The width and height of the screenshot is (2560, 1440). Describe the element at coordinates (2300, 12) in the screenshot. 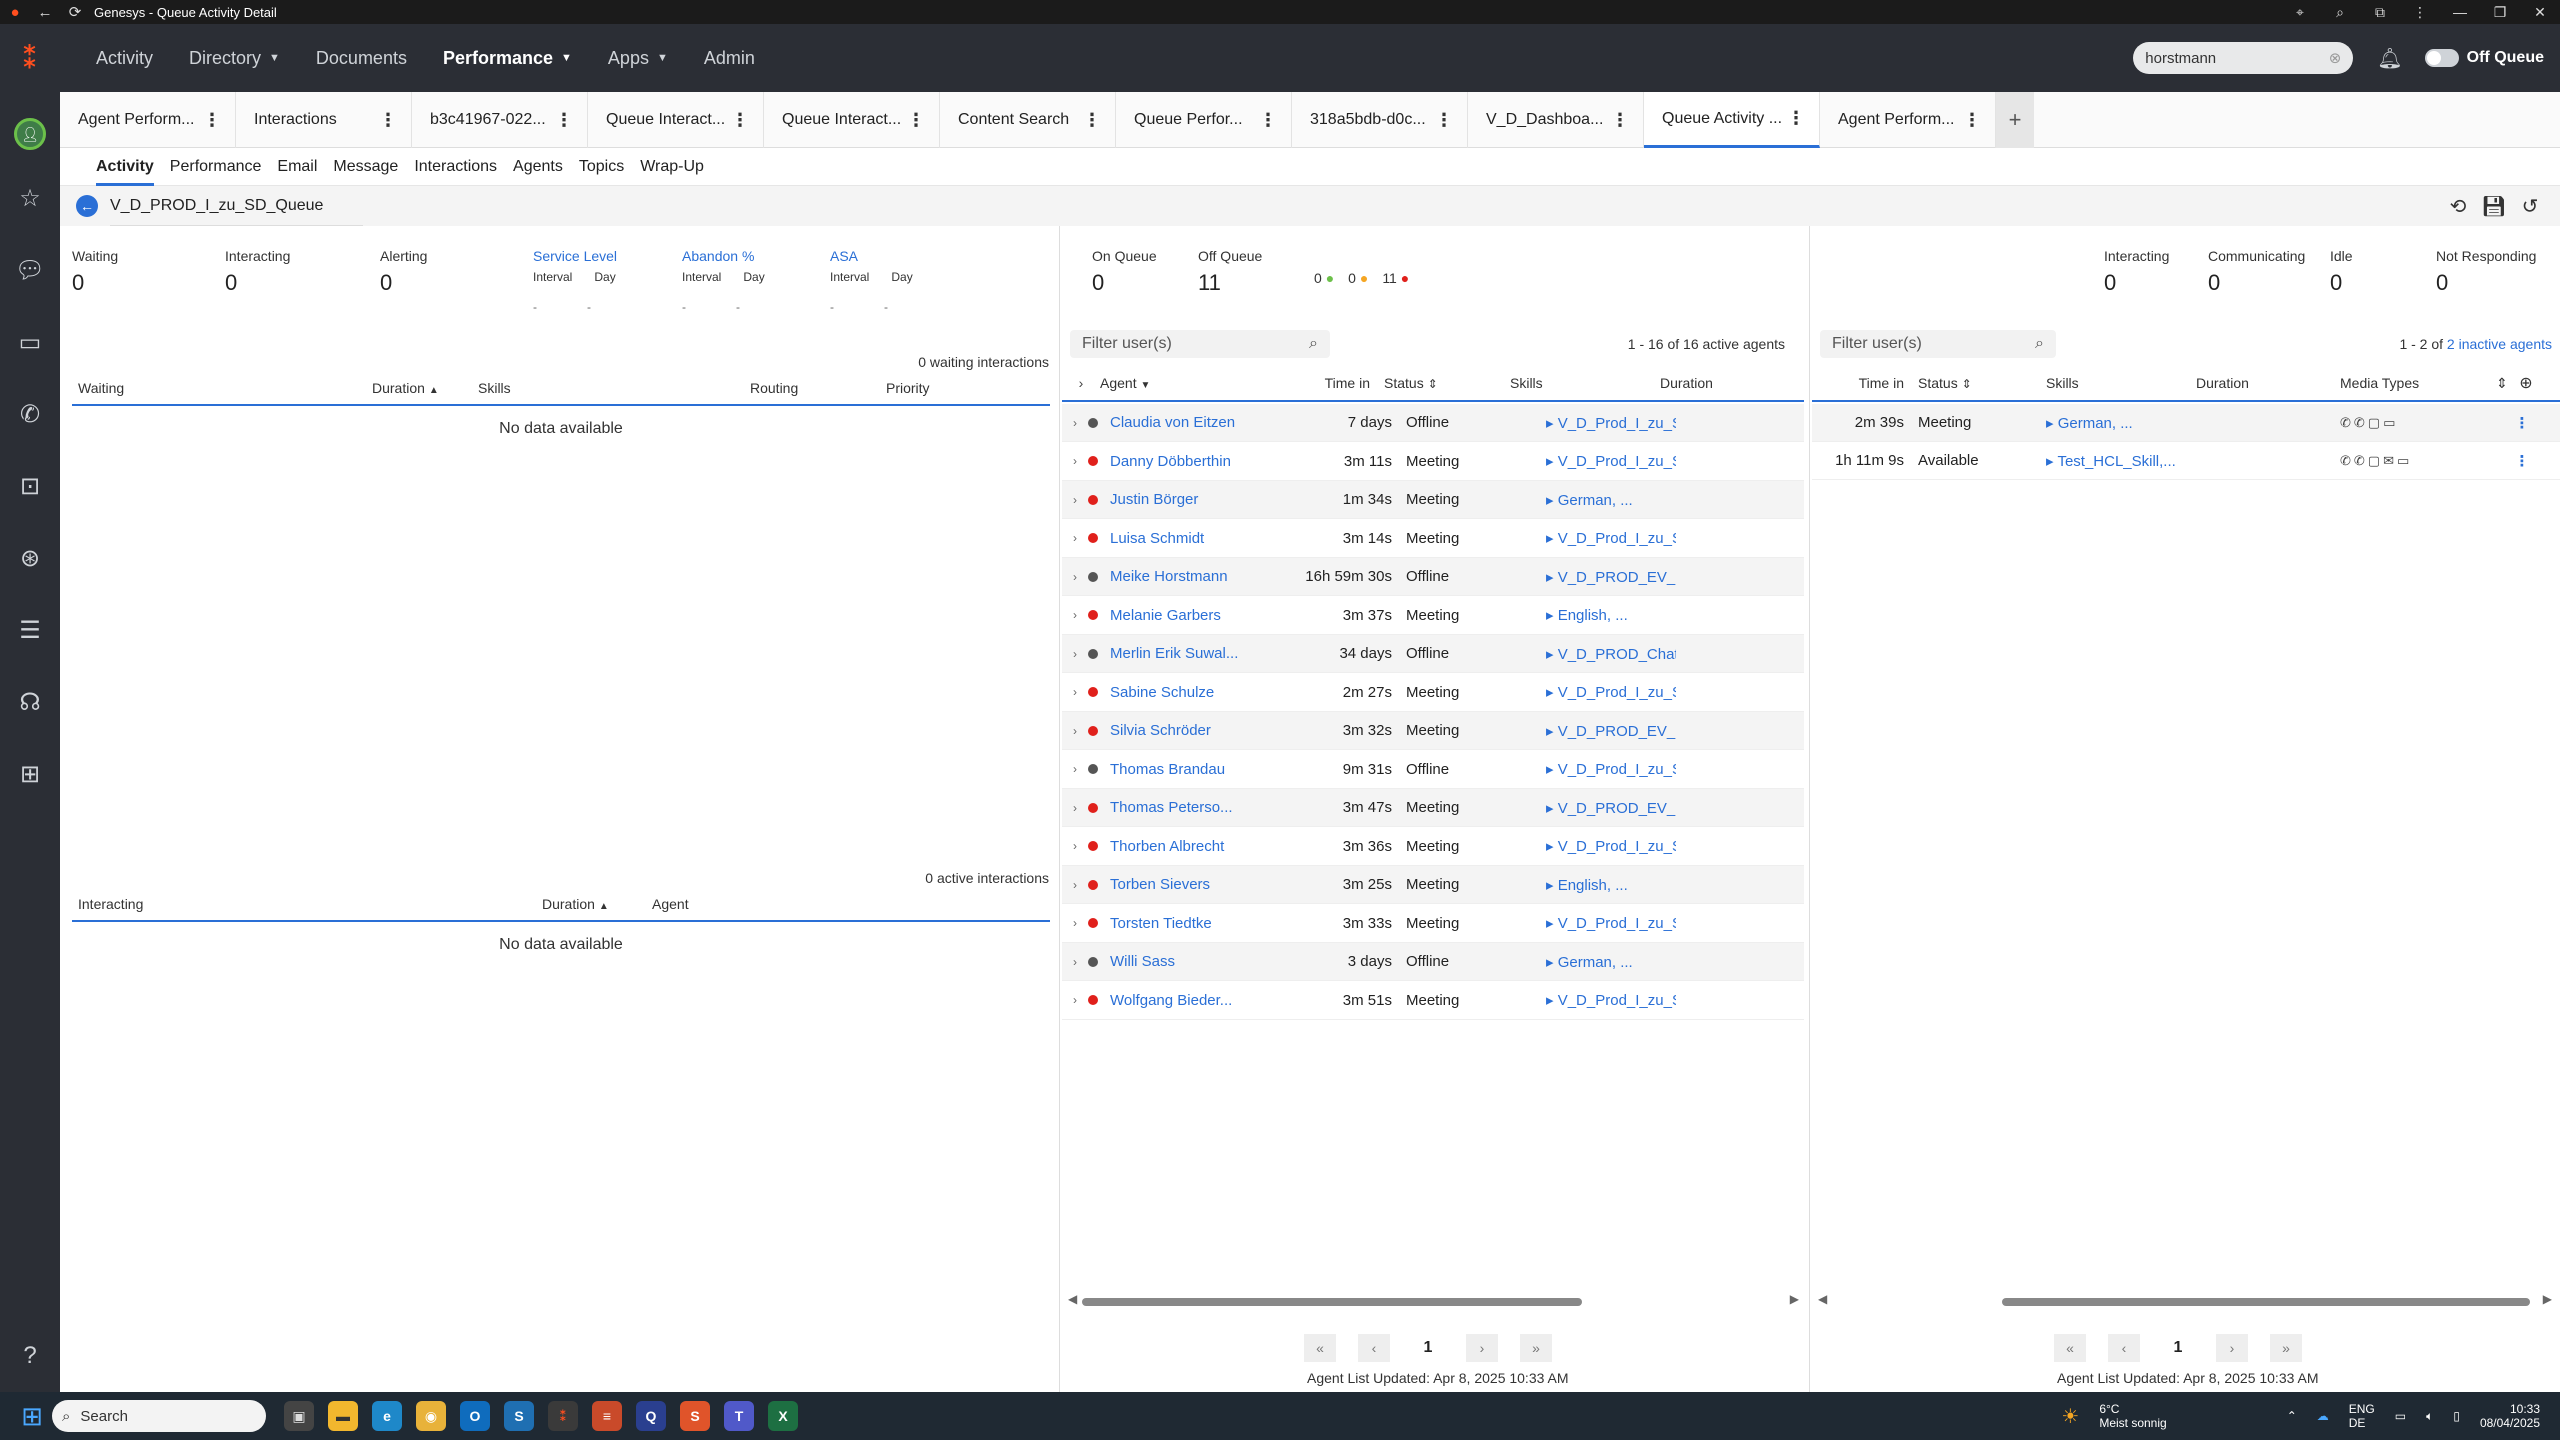

I see `location-icon: ⌖` at that location.